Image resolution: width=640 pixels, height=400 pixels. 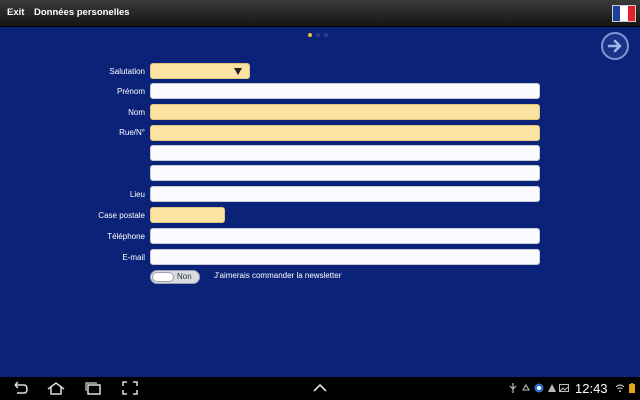 What do you see at coordinates (620, 388) in the screenshot?
I see `wifi-icon` at bounding box center [620, 388].